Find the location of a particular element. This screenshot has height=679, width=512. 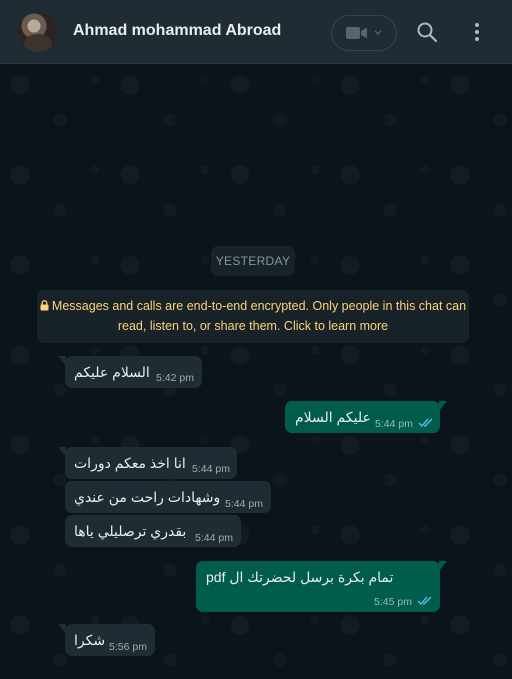

message-text: عليكم السلام is located at coordinates (333, 417).